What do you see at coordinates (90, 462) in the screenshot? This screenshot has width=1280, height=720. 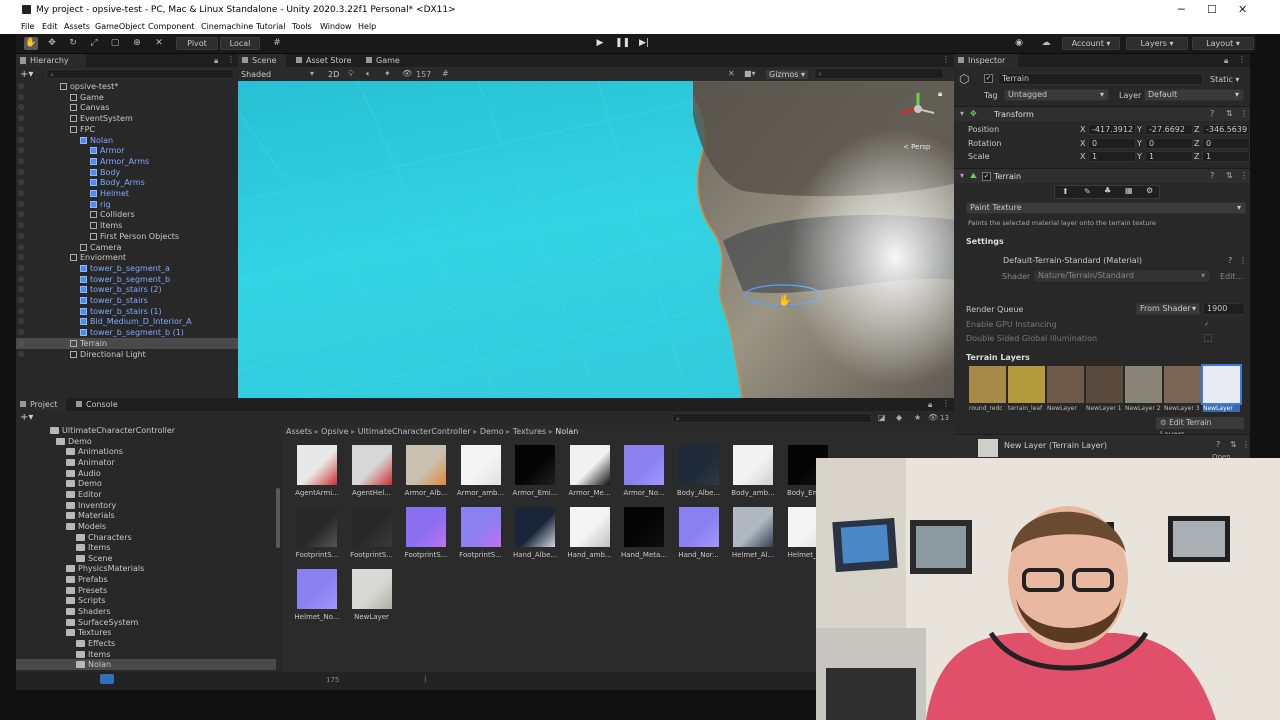 I see `folder-tree-item: Animator` at bounding box center [90, 462].